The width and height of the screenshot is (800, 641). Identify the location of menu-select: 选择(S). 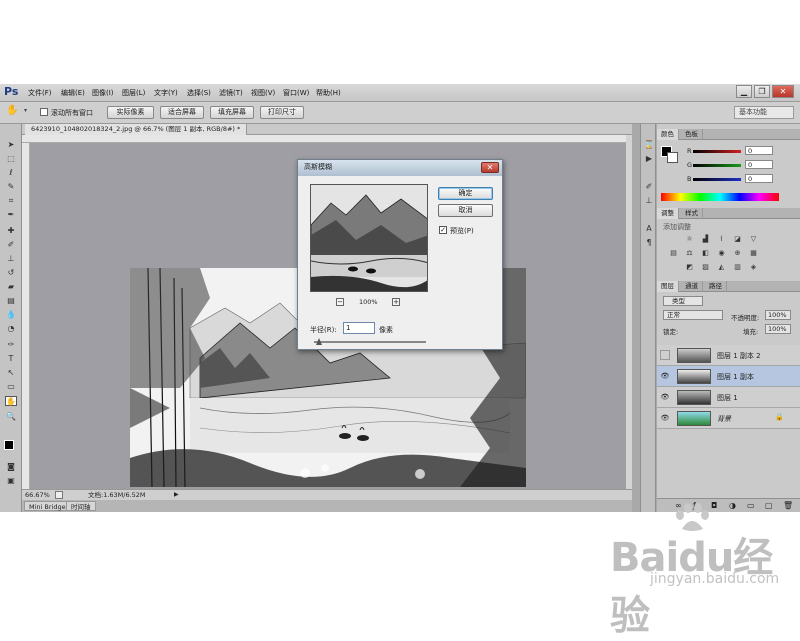
(199, 93).